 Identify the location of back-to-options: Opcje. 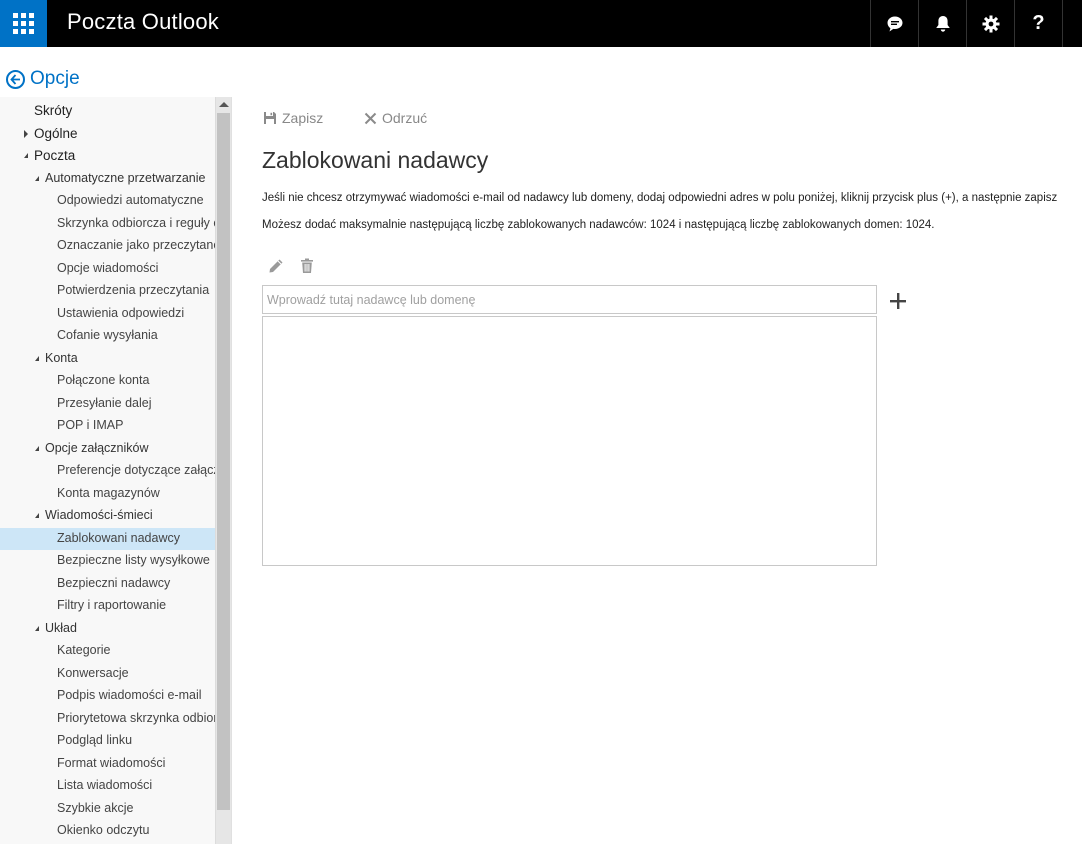
(43, 79).